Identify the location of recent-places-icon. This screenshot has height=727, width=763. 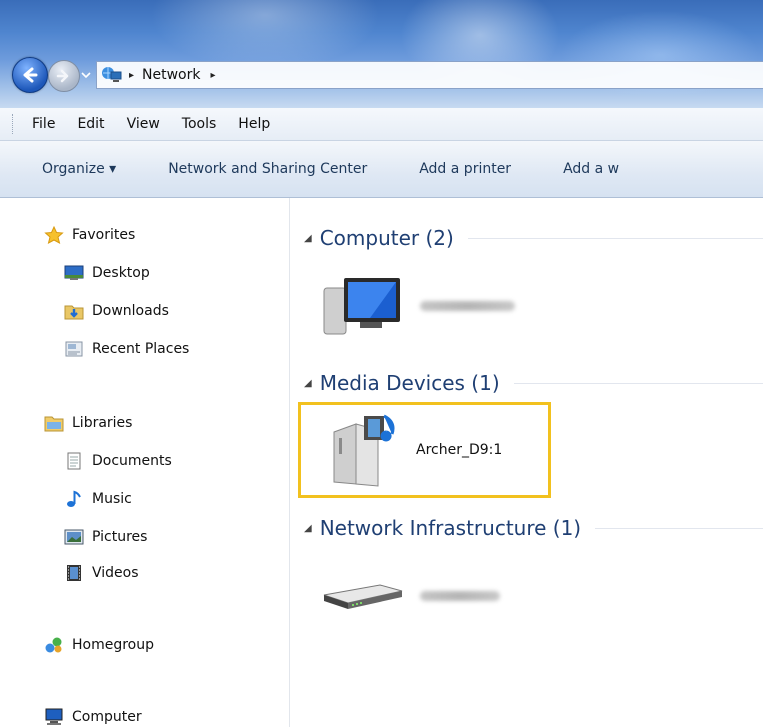
(74, 349).